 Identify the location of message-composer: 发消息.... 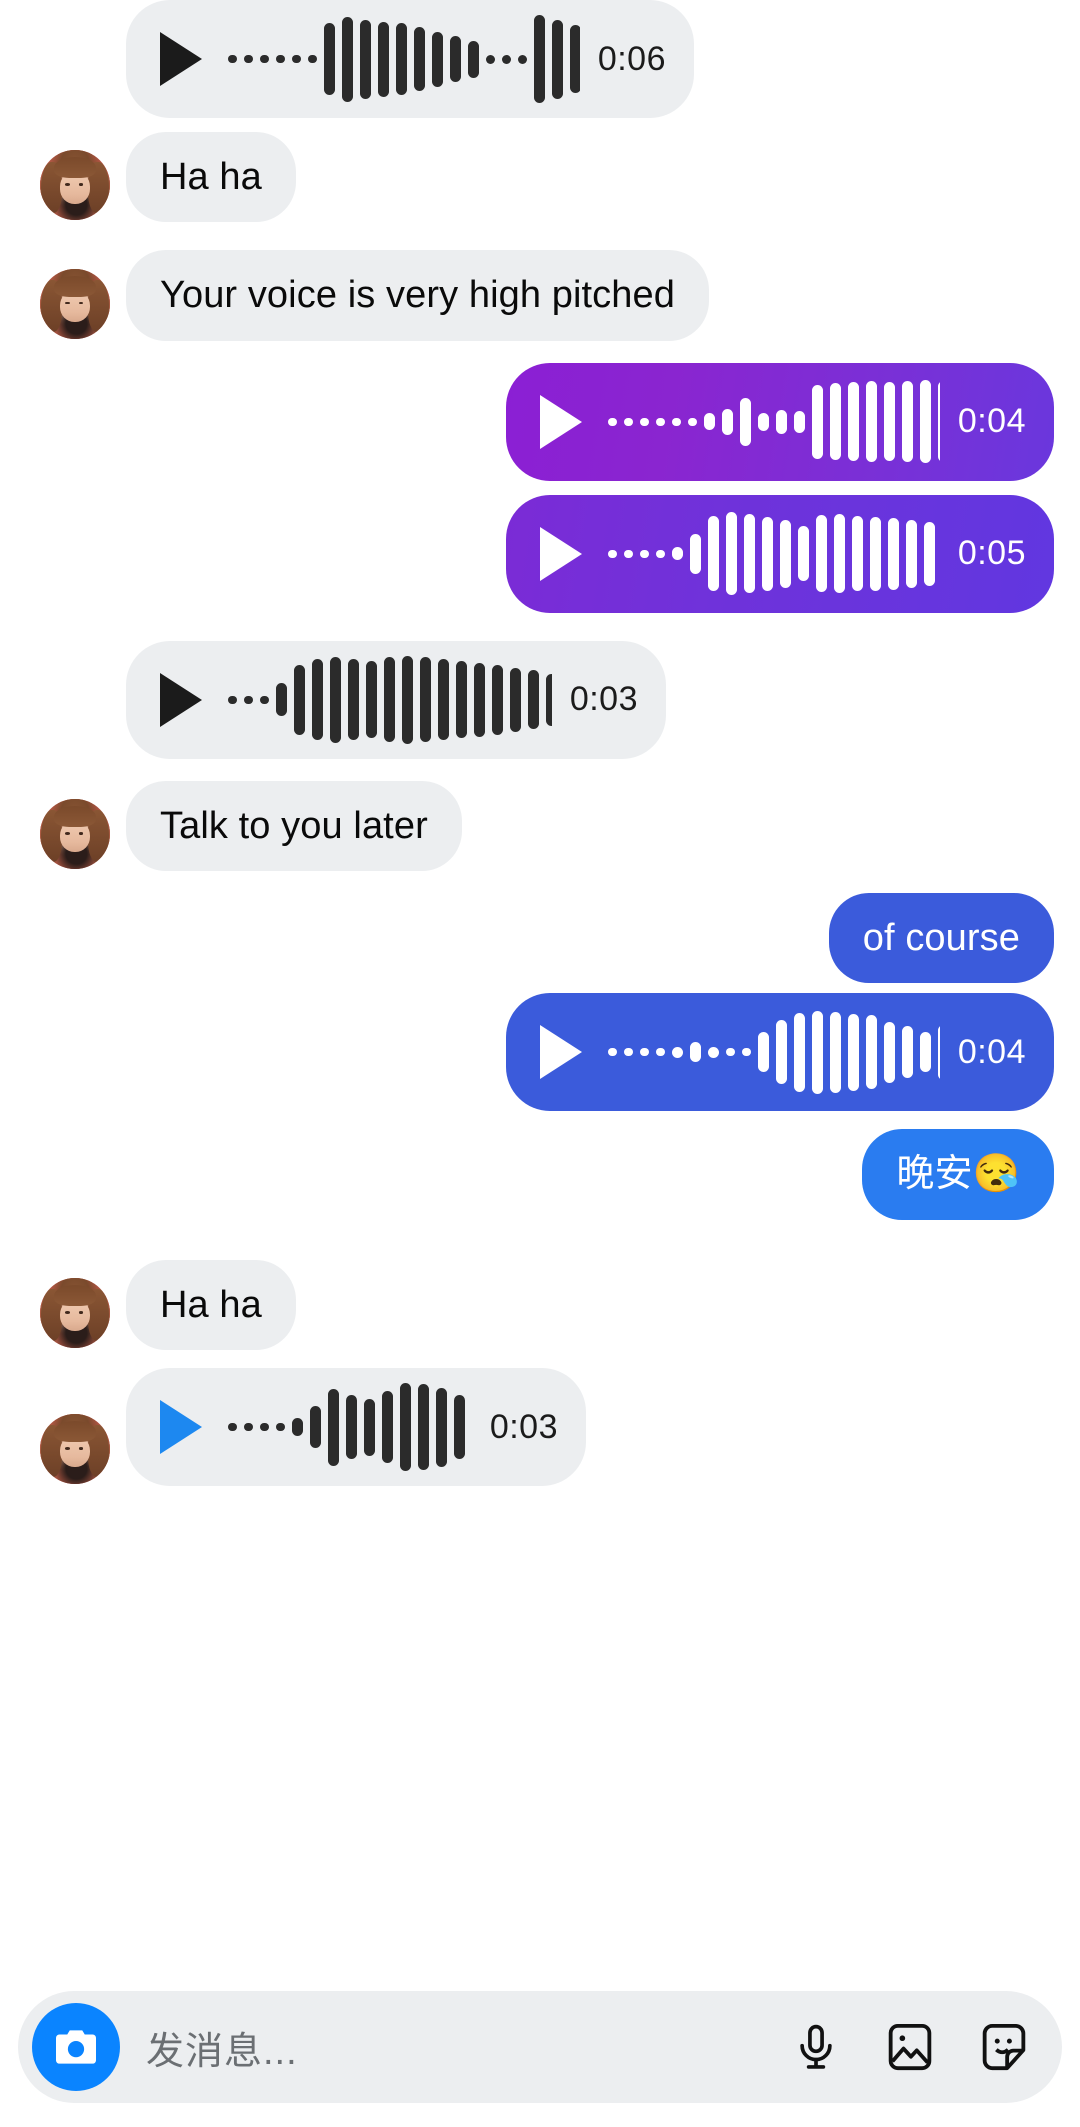
(540, 2047).